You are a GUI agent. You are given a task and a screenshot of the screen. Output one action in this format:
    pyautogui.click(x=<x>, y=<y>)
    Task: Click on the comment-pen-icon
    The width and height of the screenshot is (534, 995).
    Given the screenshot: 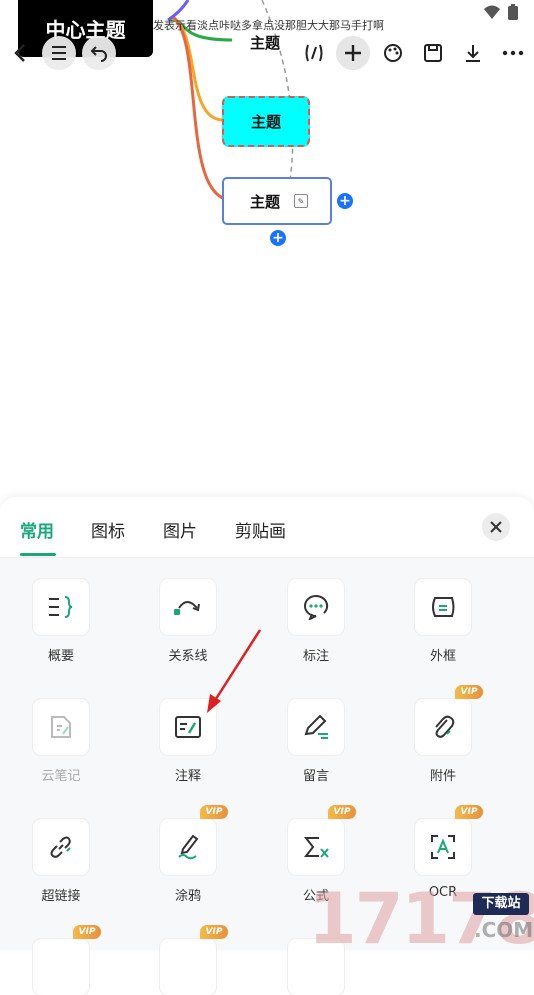 What is the action you would take?
    pyautogui.click(x=316, y=726)
    